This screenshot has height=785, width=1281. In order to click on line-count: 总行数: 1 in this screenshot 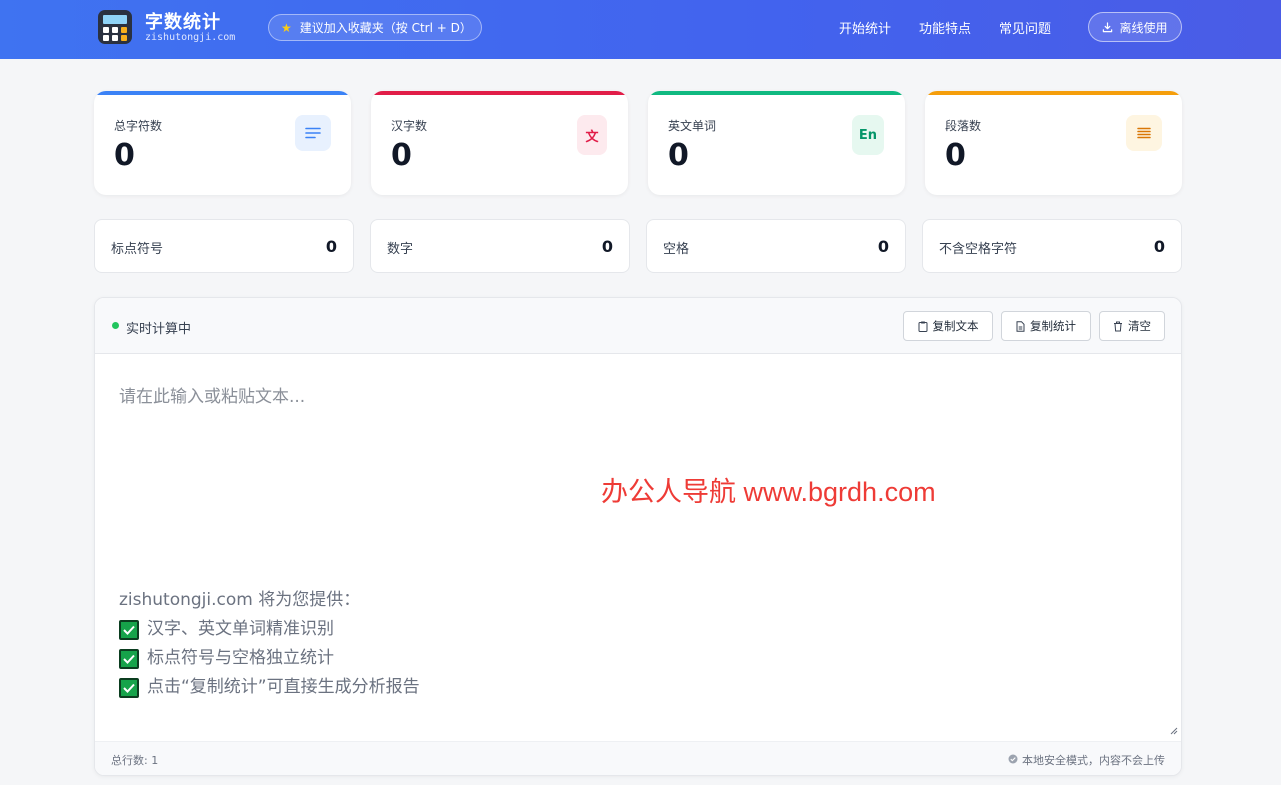, I will do `click(135, 760)`.